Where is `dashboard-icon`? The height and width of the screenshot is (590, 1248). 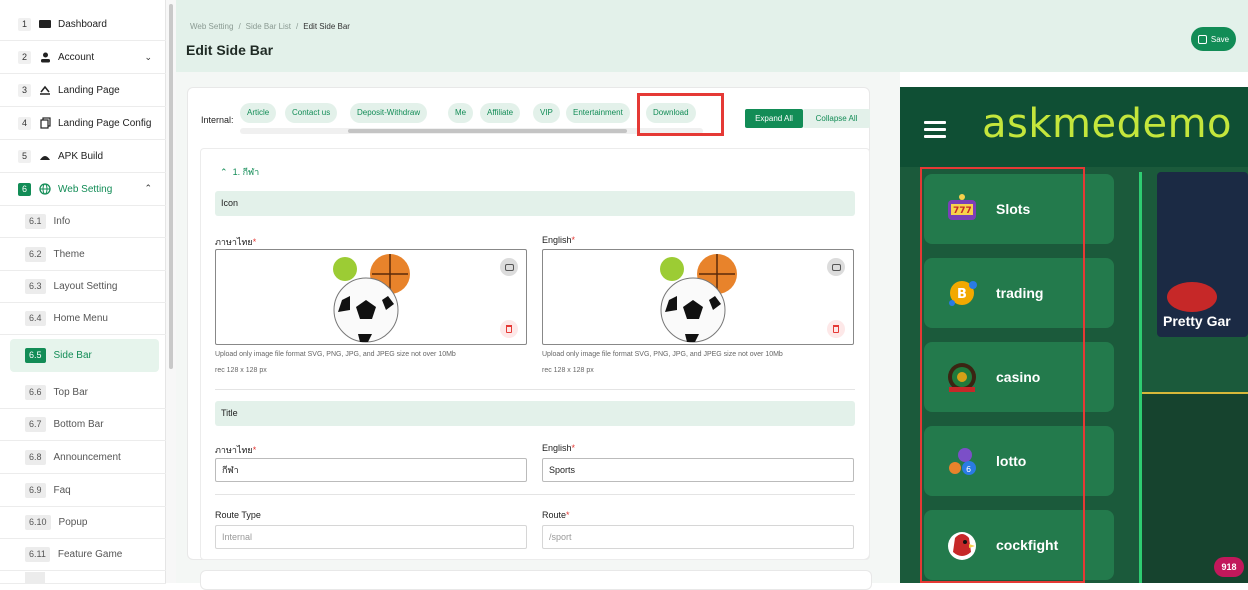
dashboard-icon is located at coordinates (45, 24).